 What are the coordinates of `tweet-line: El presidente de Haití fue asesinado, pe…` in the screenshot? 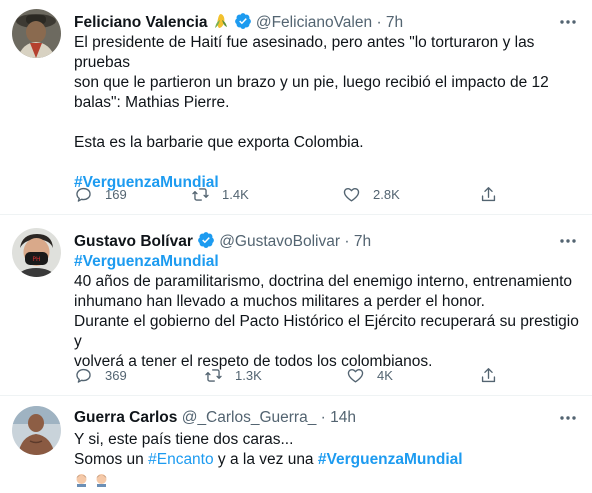 It's located at (304, 52).